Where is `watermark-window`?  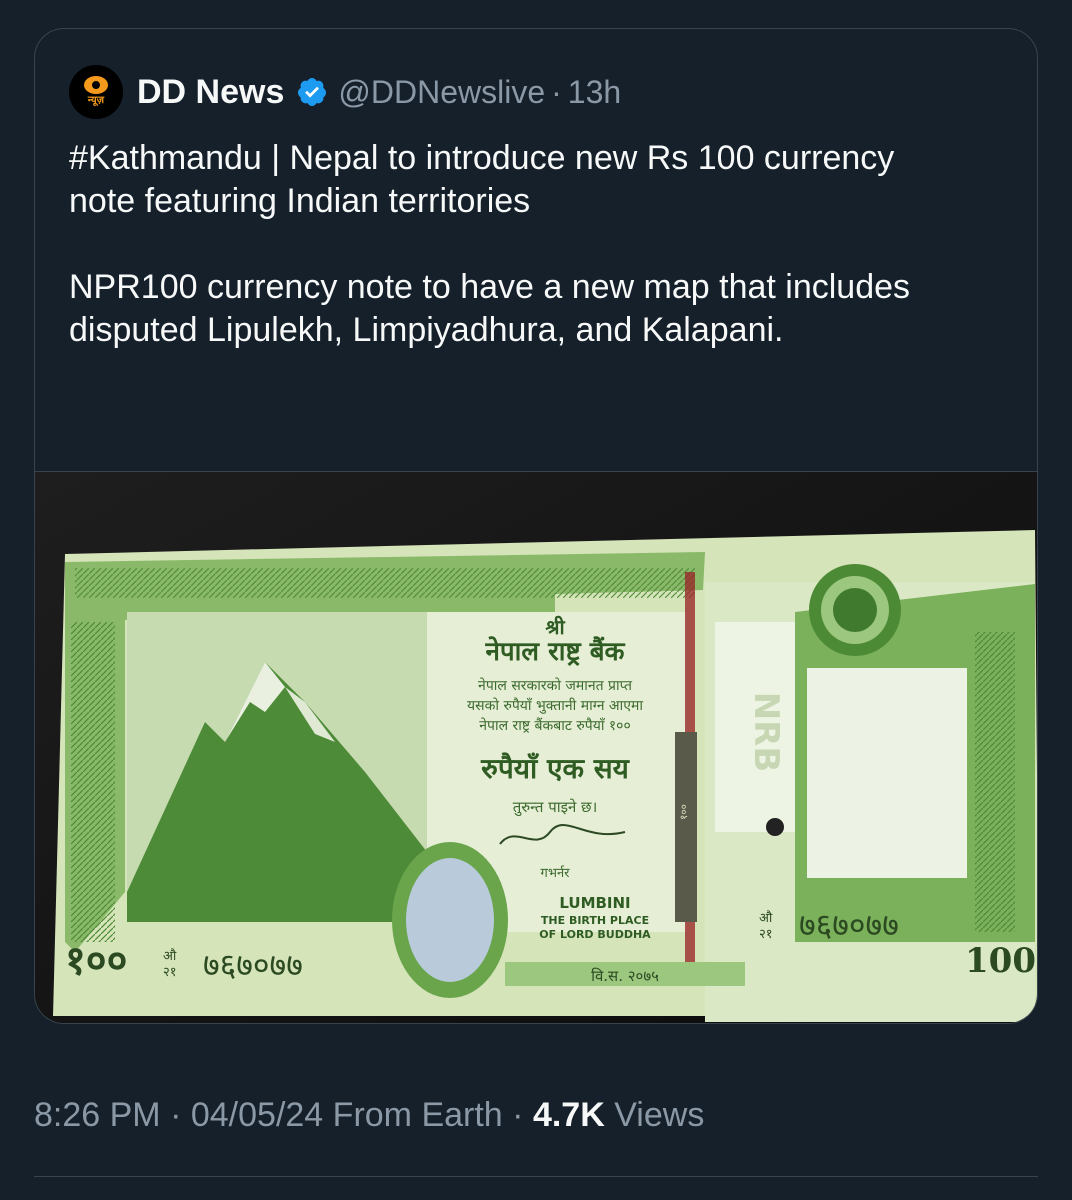
watermark-window is located at coordinates (887, 773).